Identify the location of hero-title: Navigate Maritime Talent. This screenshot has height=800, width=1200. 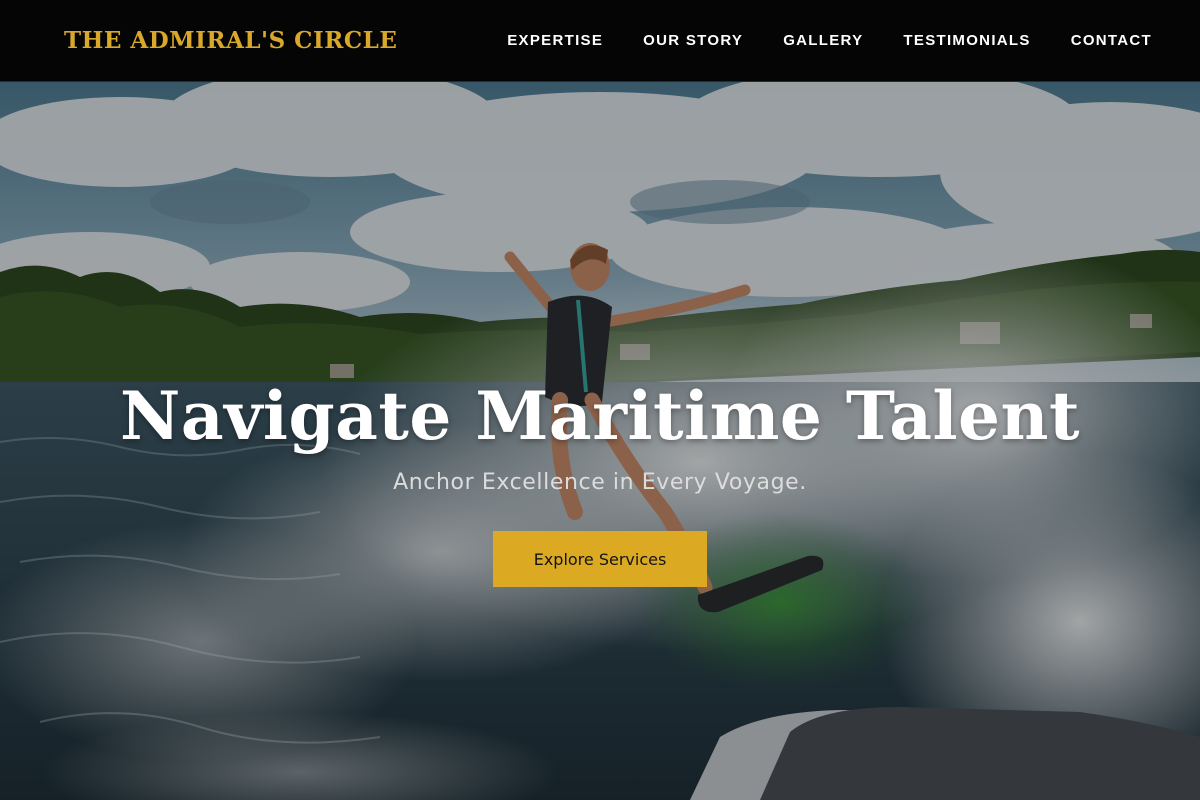
(599, 416).